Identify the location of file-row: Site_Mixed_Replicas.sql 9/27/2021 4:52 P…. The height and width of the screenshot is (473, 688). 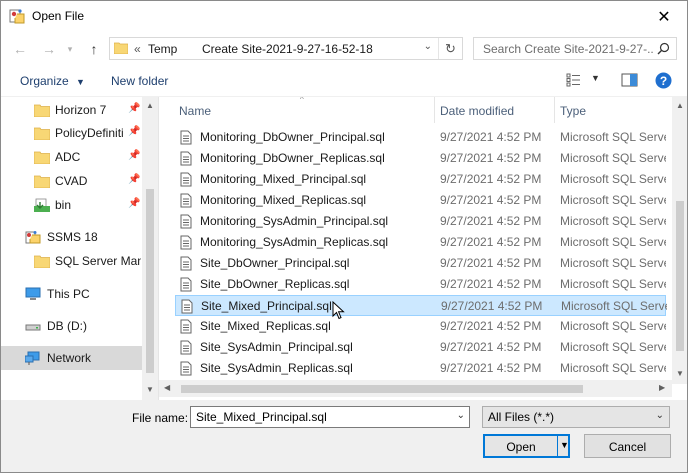
(420, 326).